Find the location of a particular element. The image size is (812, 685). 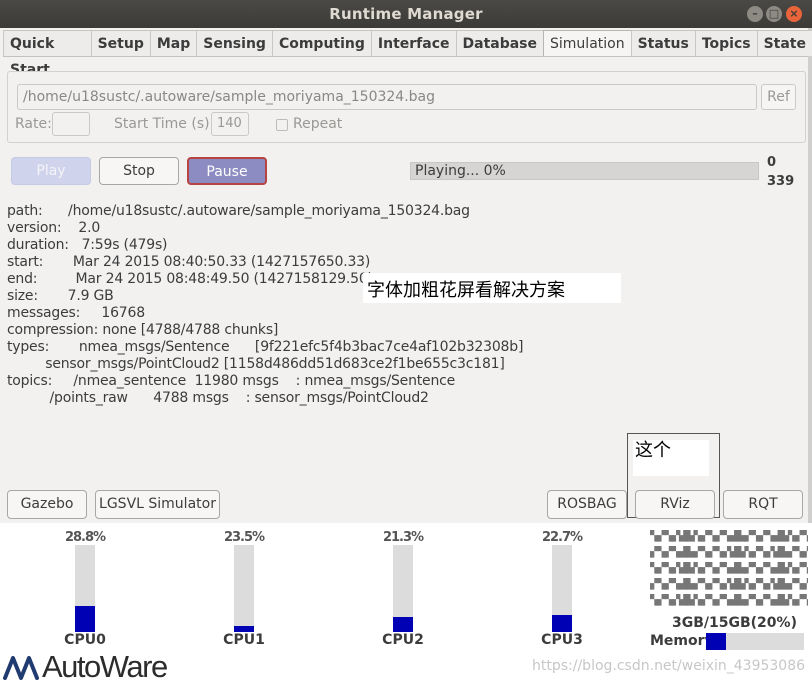

tab-computing: Computing is located at coordinates (321, 43).